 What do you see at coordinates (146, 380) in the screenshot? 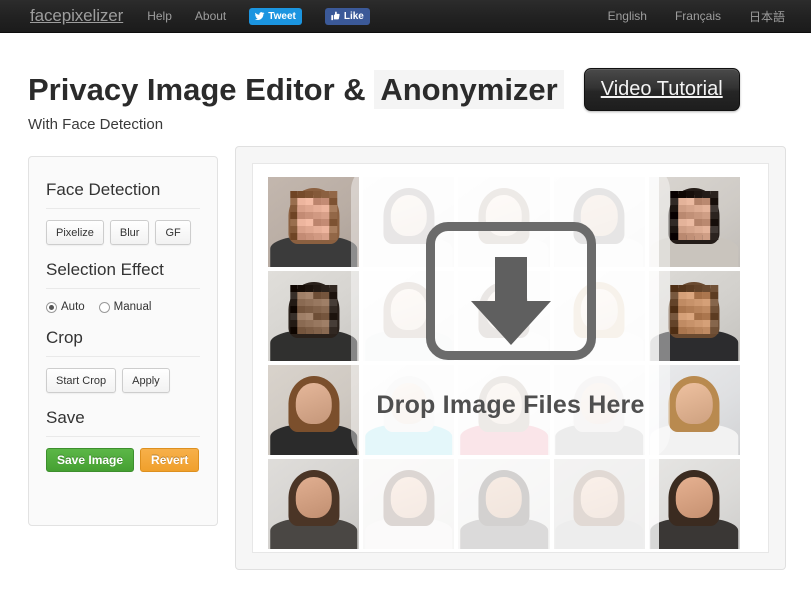
I see `apply-crop-button: Apply` at bounding box center [146, 380].